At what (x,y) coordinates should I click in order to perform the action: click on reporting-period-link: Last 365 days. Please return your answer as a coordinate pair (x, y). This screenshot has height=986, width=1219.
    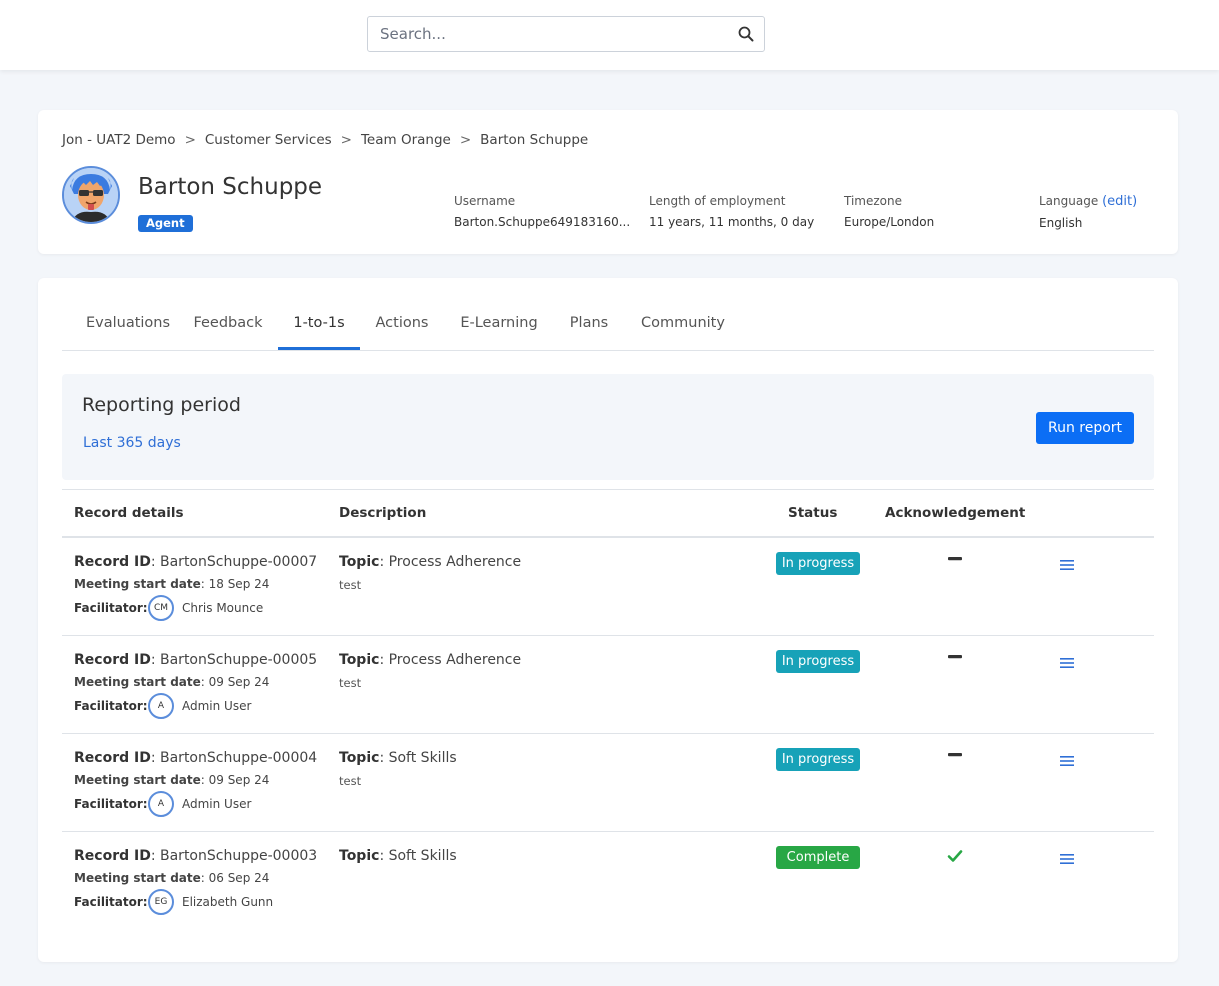
    Looking at the image, I should click on (132, 443).